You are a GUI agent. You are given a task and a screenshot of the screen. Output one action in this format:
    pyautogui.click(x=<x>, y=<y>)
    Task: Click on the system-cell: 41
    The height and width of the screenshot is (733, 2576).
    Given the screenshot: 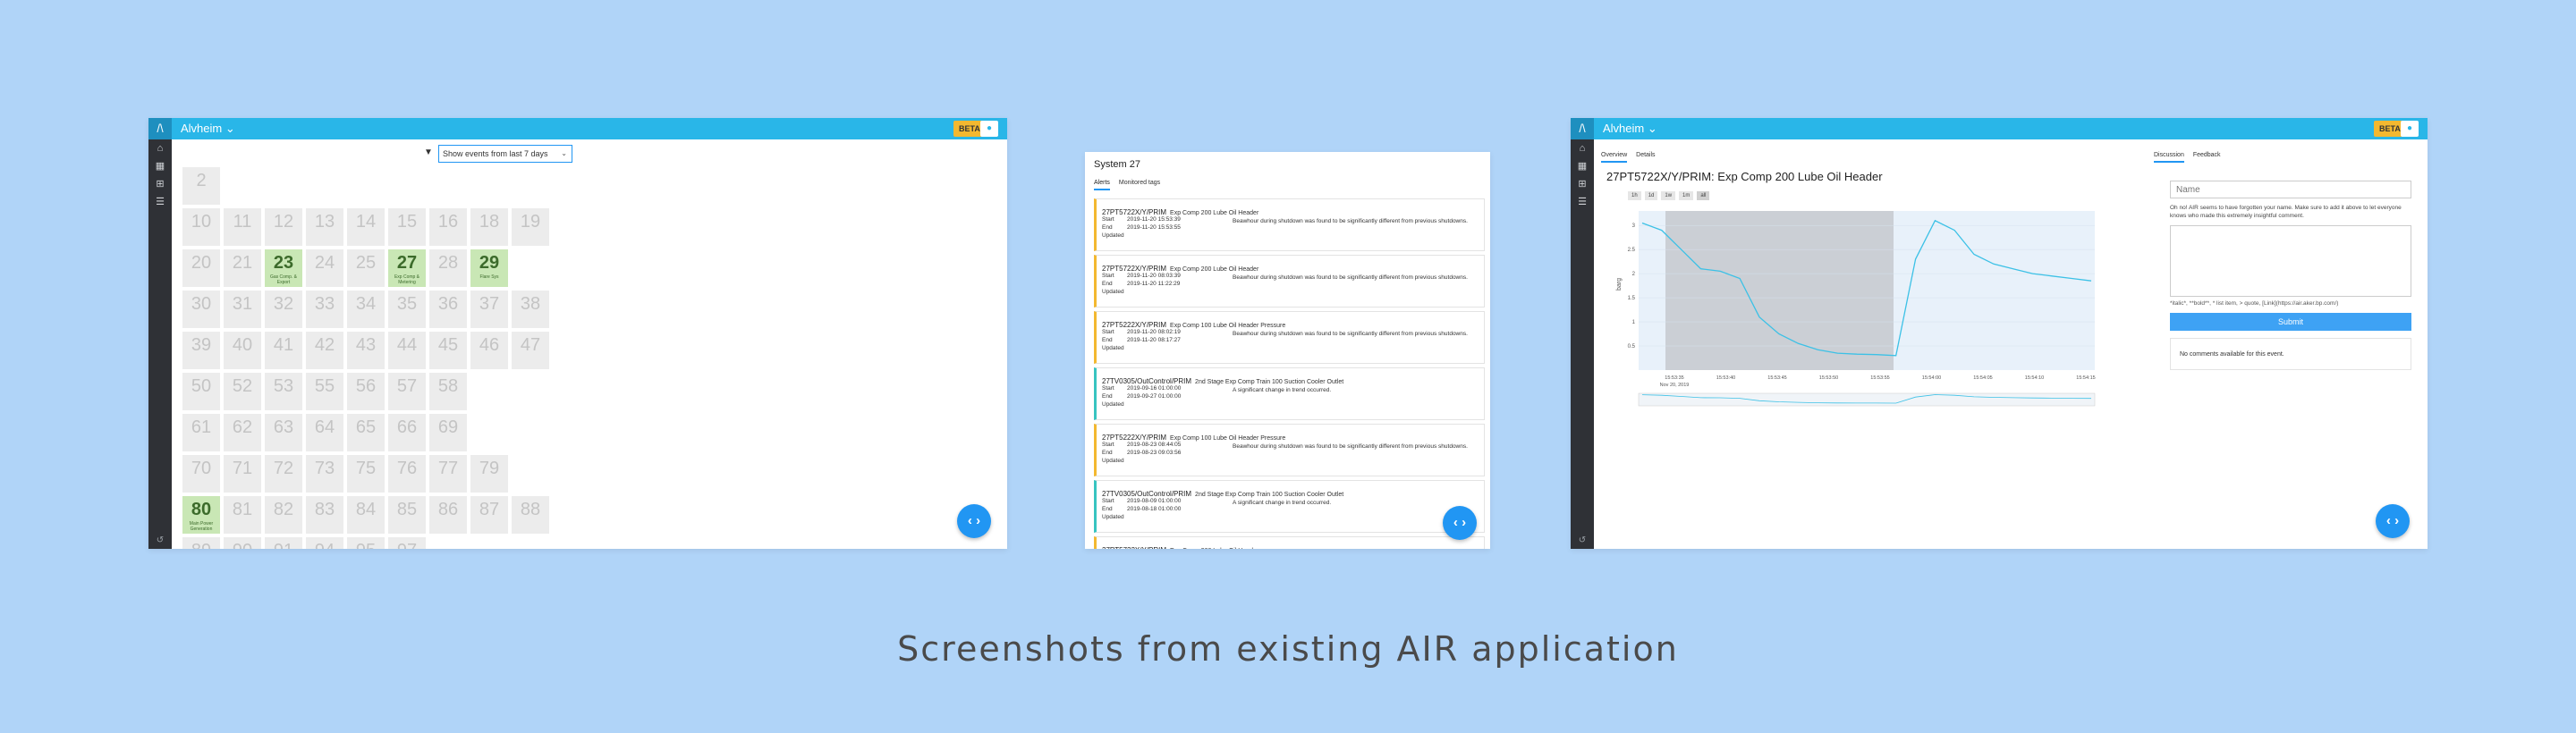 What is the action you would take?
    pyautogui.click(x=283, y=351)
    